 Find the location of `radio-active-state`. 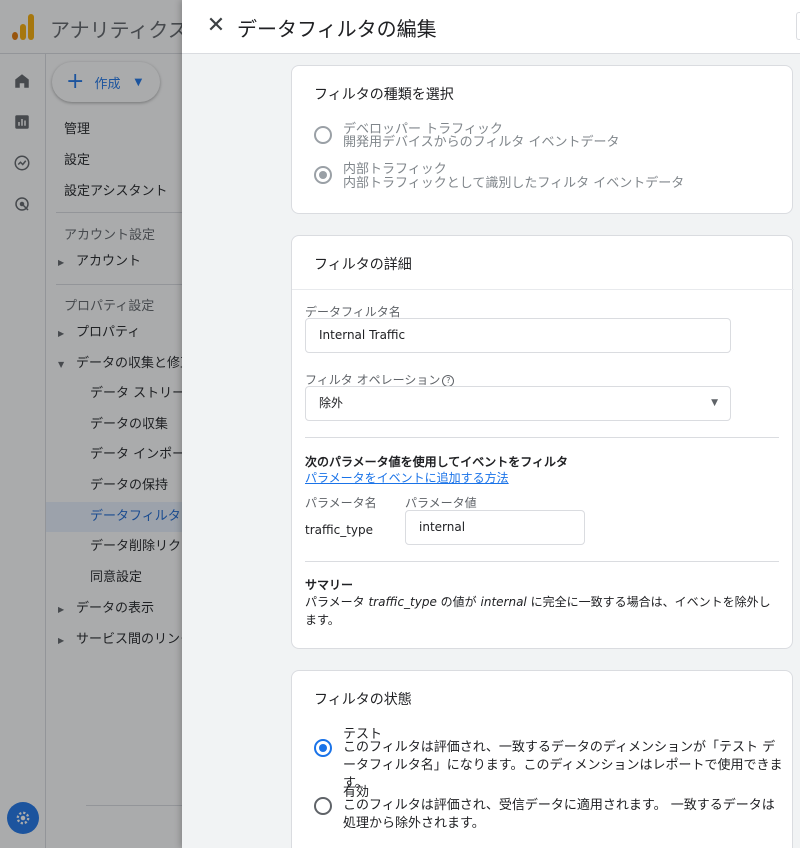

radio-active-state is located at coordinates (323, 806).